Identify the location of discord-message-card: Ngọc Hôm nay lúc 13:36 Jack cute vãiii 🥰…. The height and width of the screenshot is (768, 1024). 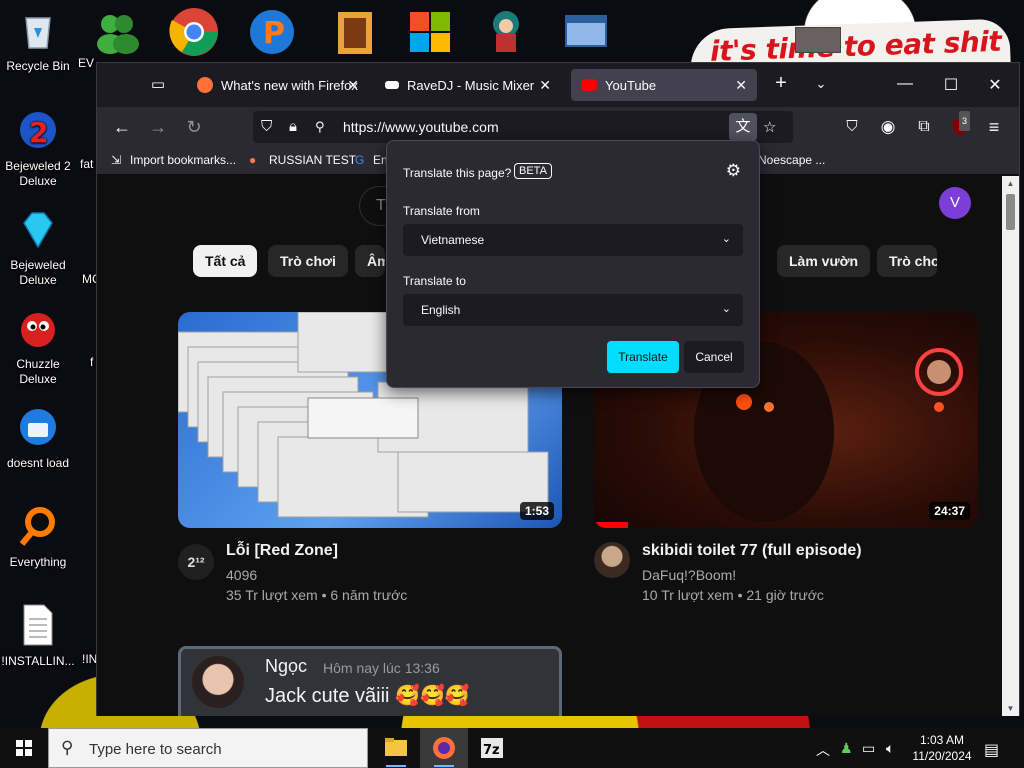
(370, 681).